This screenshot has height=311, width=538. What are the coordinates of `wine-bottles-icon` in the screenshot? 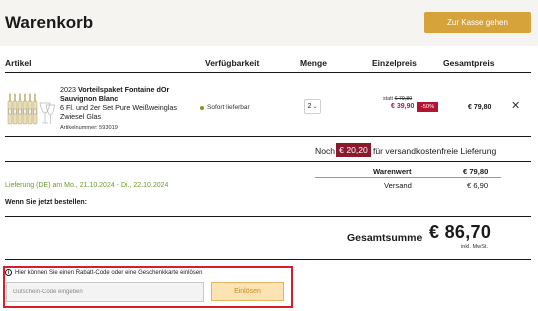 It's located at (31, 109).